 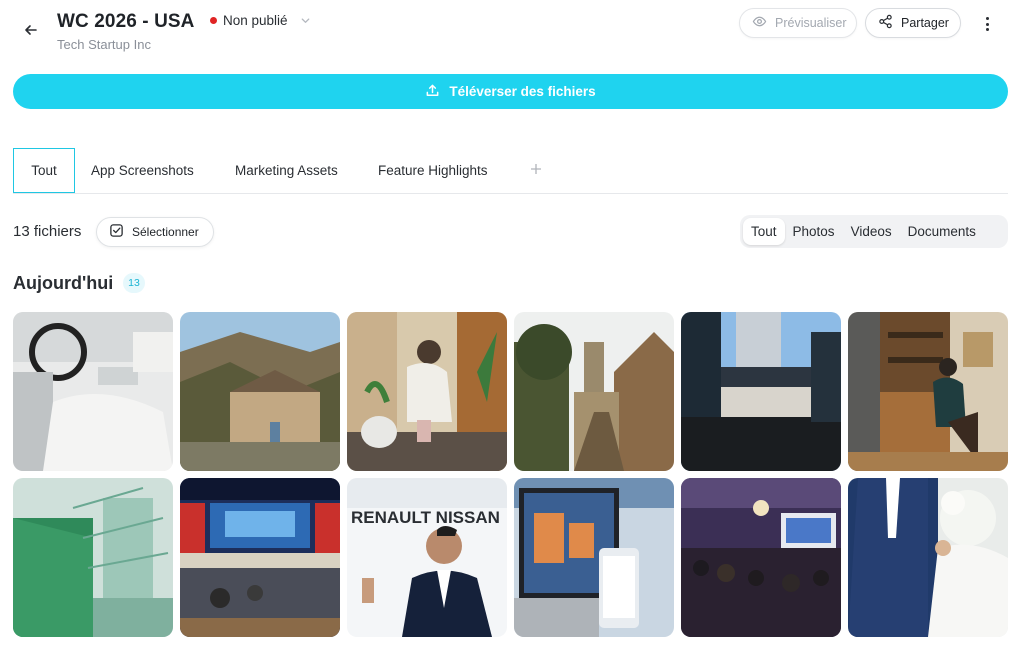 I want to click on renault-nissan-sign: RENAULT NISSAN, so click(x=425, y=517).